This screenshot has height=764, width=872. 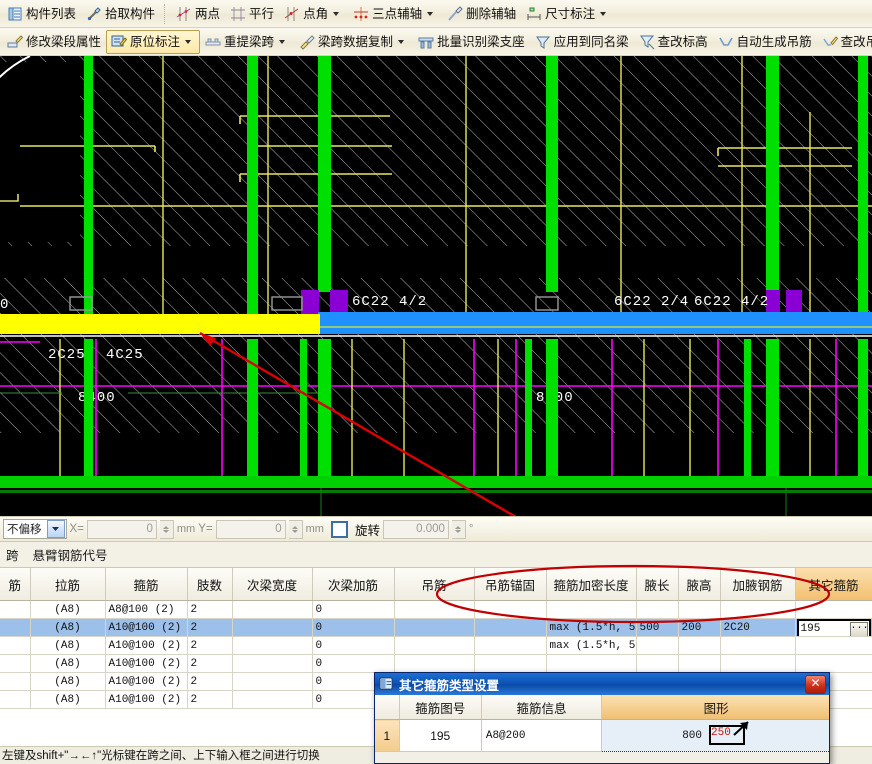 I want to click on y-input: 0, so click(x=250, y=529).